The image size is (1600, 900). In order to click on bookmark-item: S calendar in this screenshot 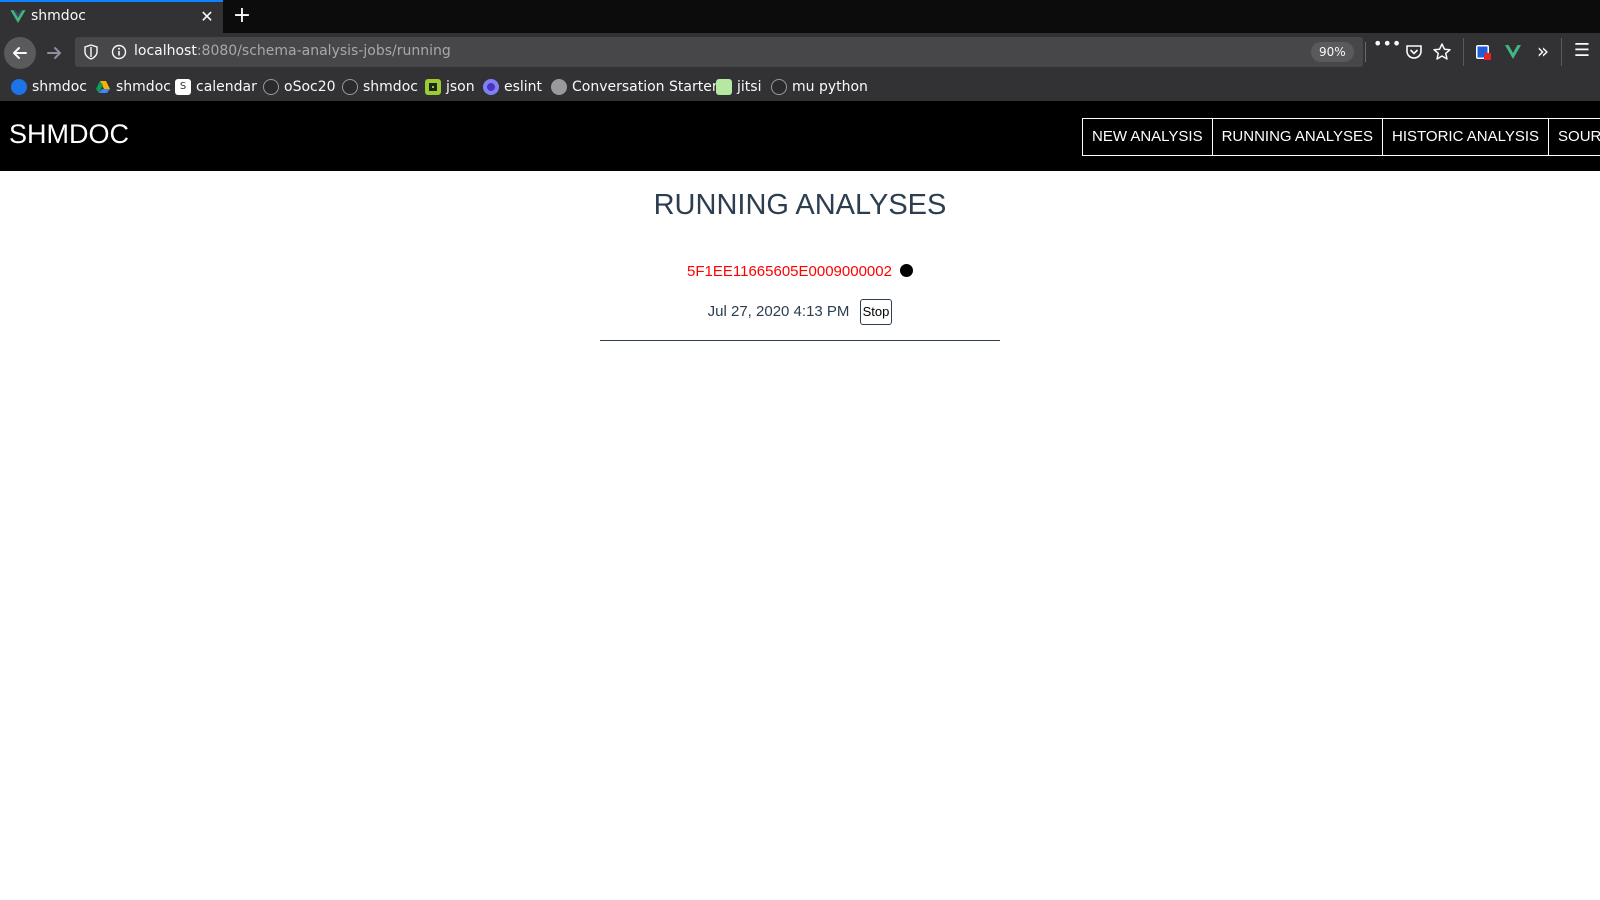, I will do `click(216, 87)`.